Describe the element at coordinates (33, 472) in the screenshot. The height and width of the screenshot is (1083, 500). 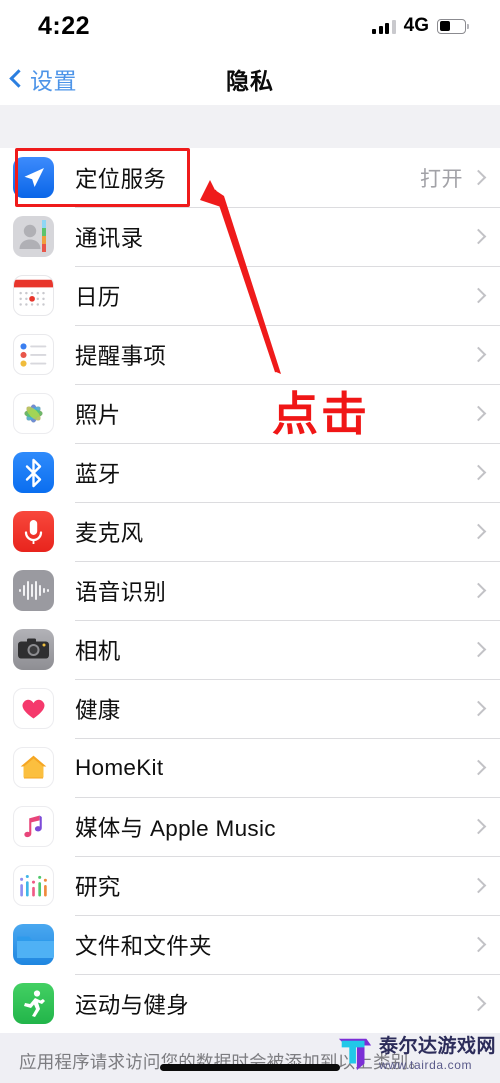
I see `bluetooth-icon` at that location.